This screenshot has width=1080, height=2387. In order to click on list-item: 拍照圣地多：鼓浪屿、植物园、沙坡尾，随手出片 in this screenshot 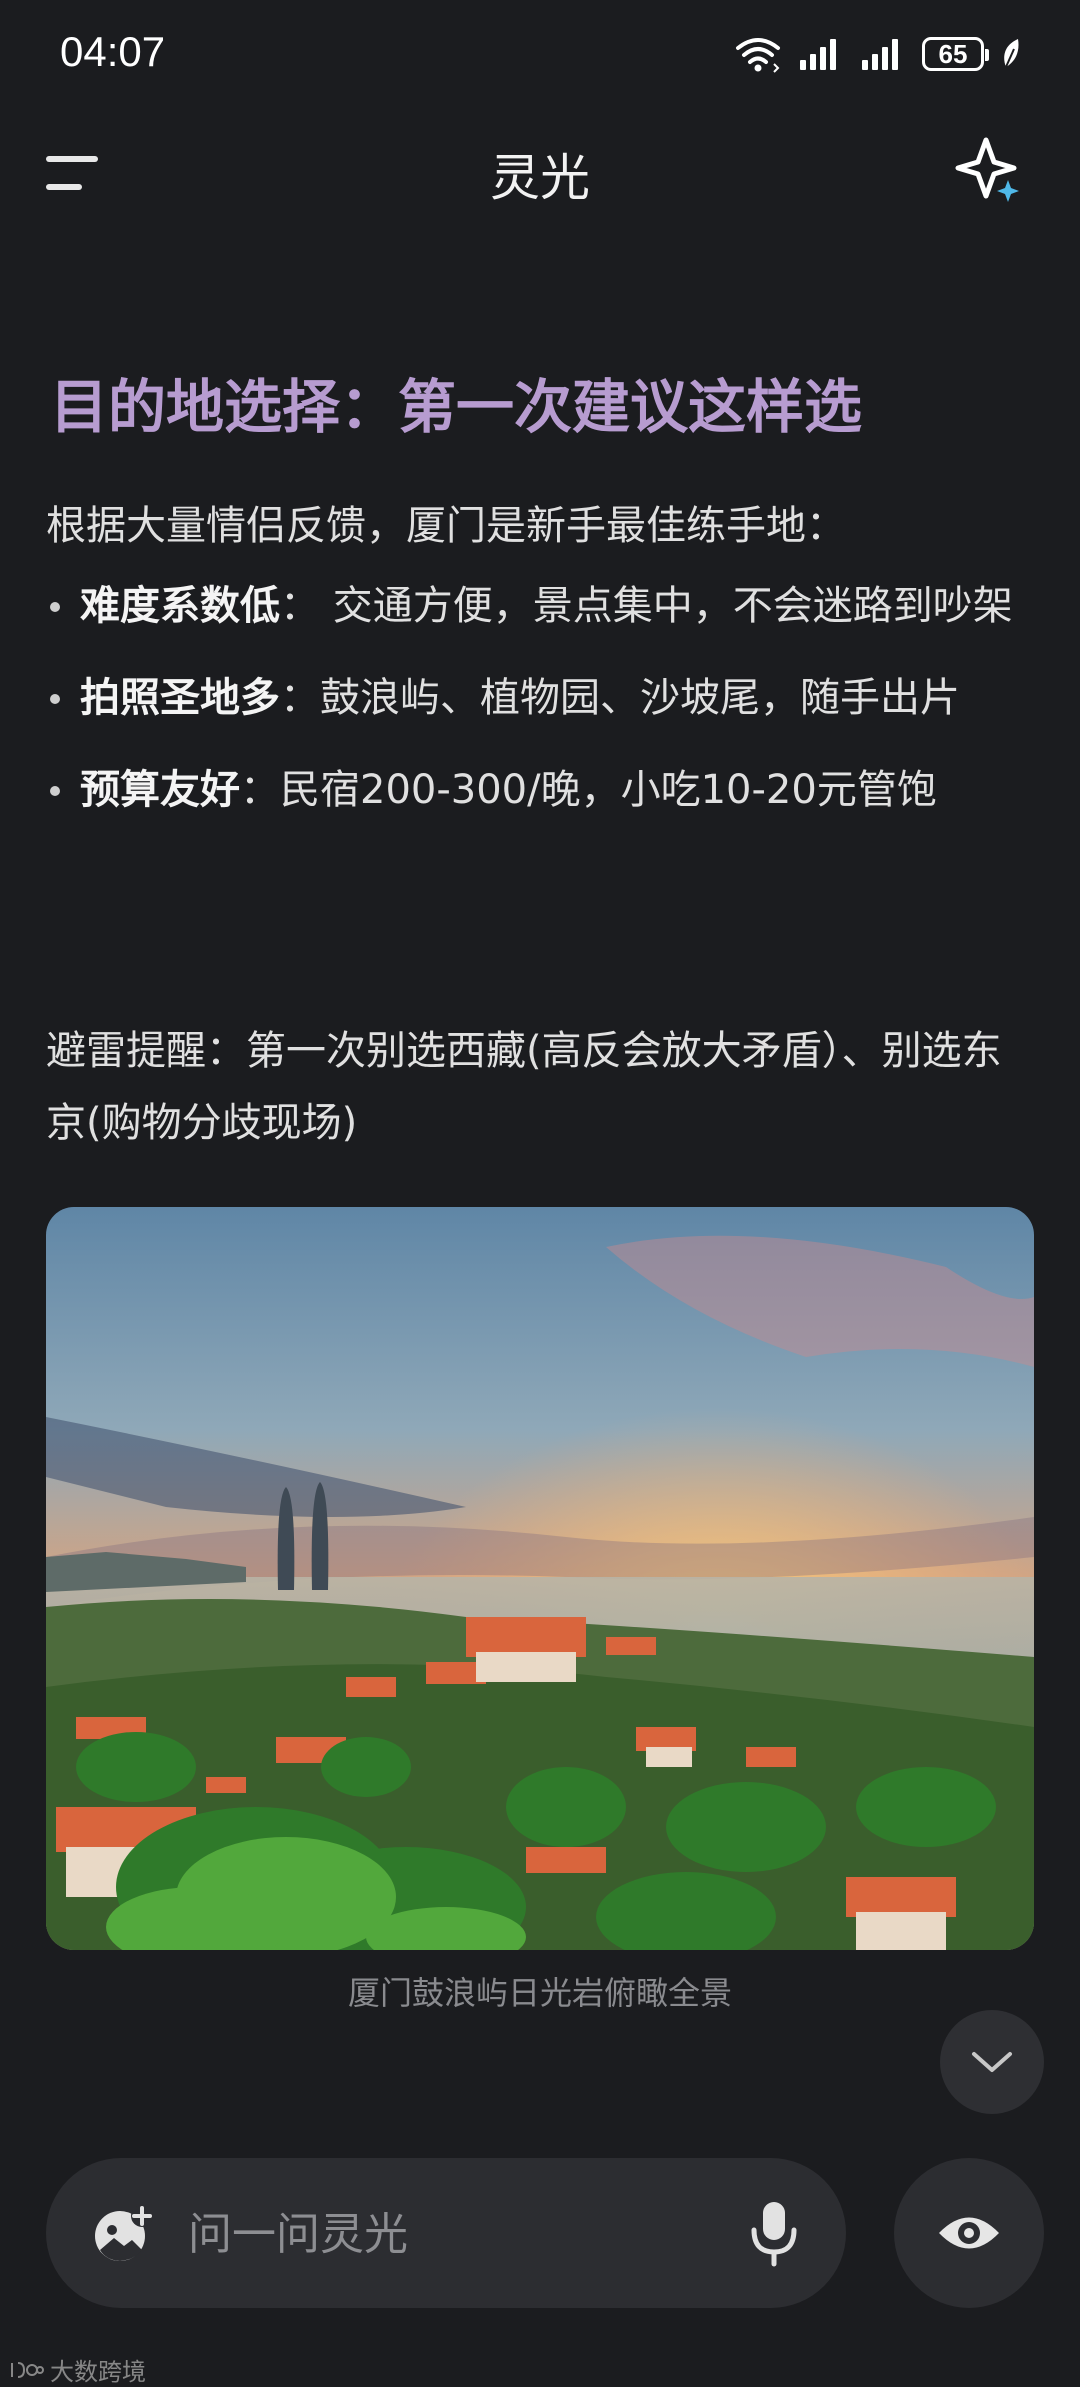, I will do `click(541, 698)`.